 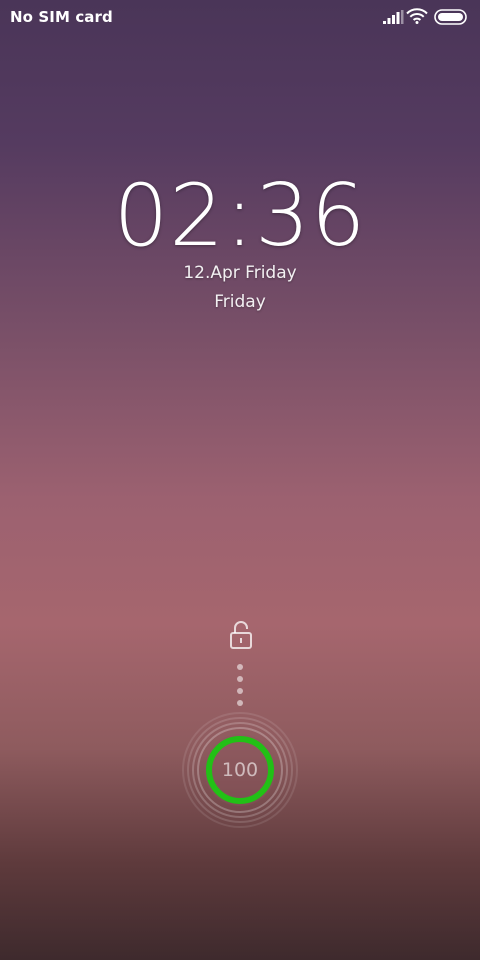 I want to click on status-bar: No SIM card, so click(x=240, y=17).